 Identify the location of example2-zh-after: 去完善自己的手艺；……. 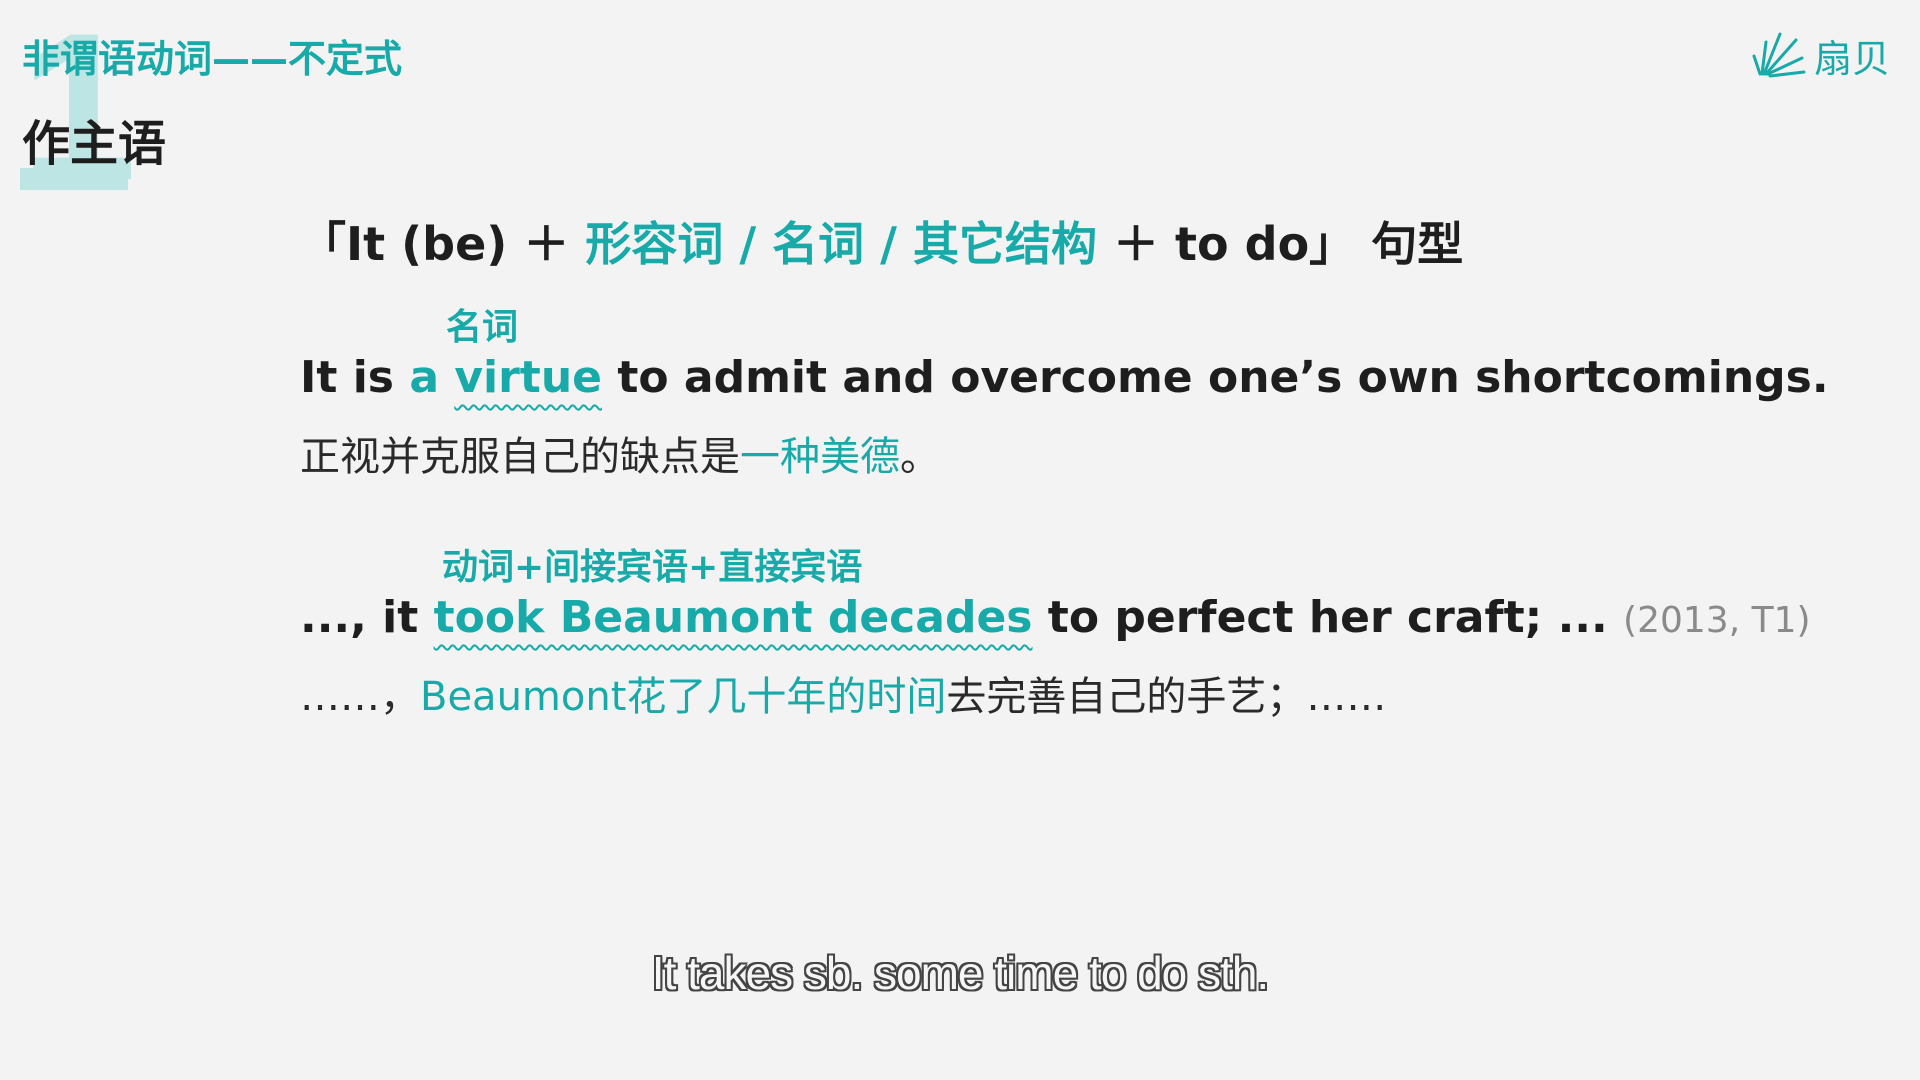
(1166, 697).